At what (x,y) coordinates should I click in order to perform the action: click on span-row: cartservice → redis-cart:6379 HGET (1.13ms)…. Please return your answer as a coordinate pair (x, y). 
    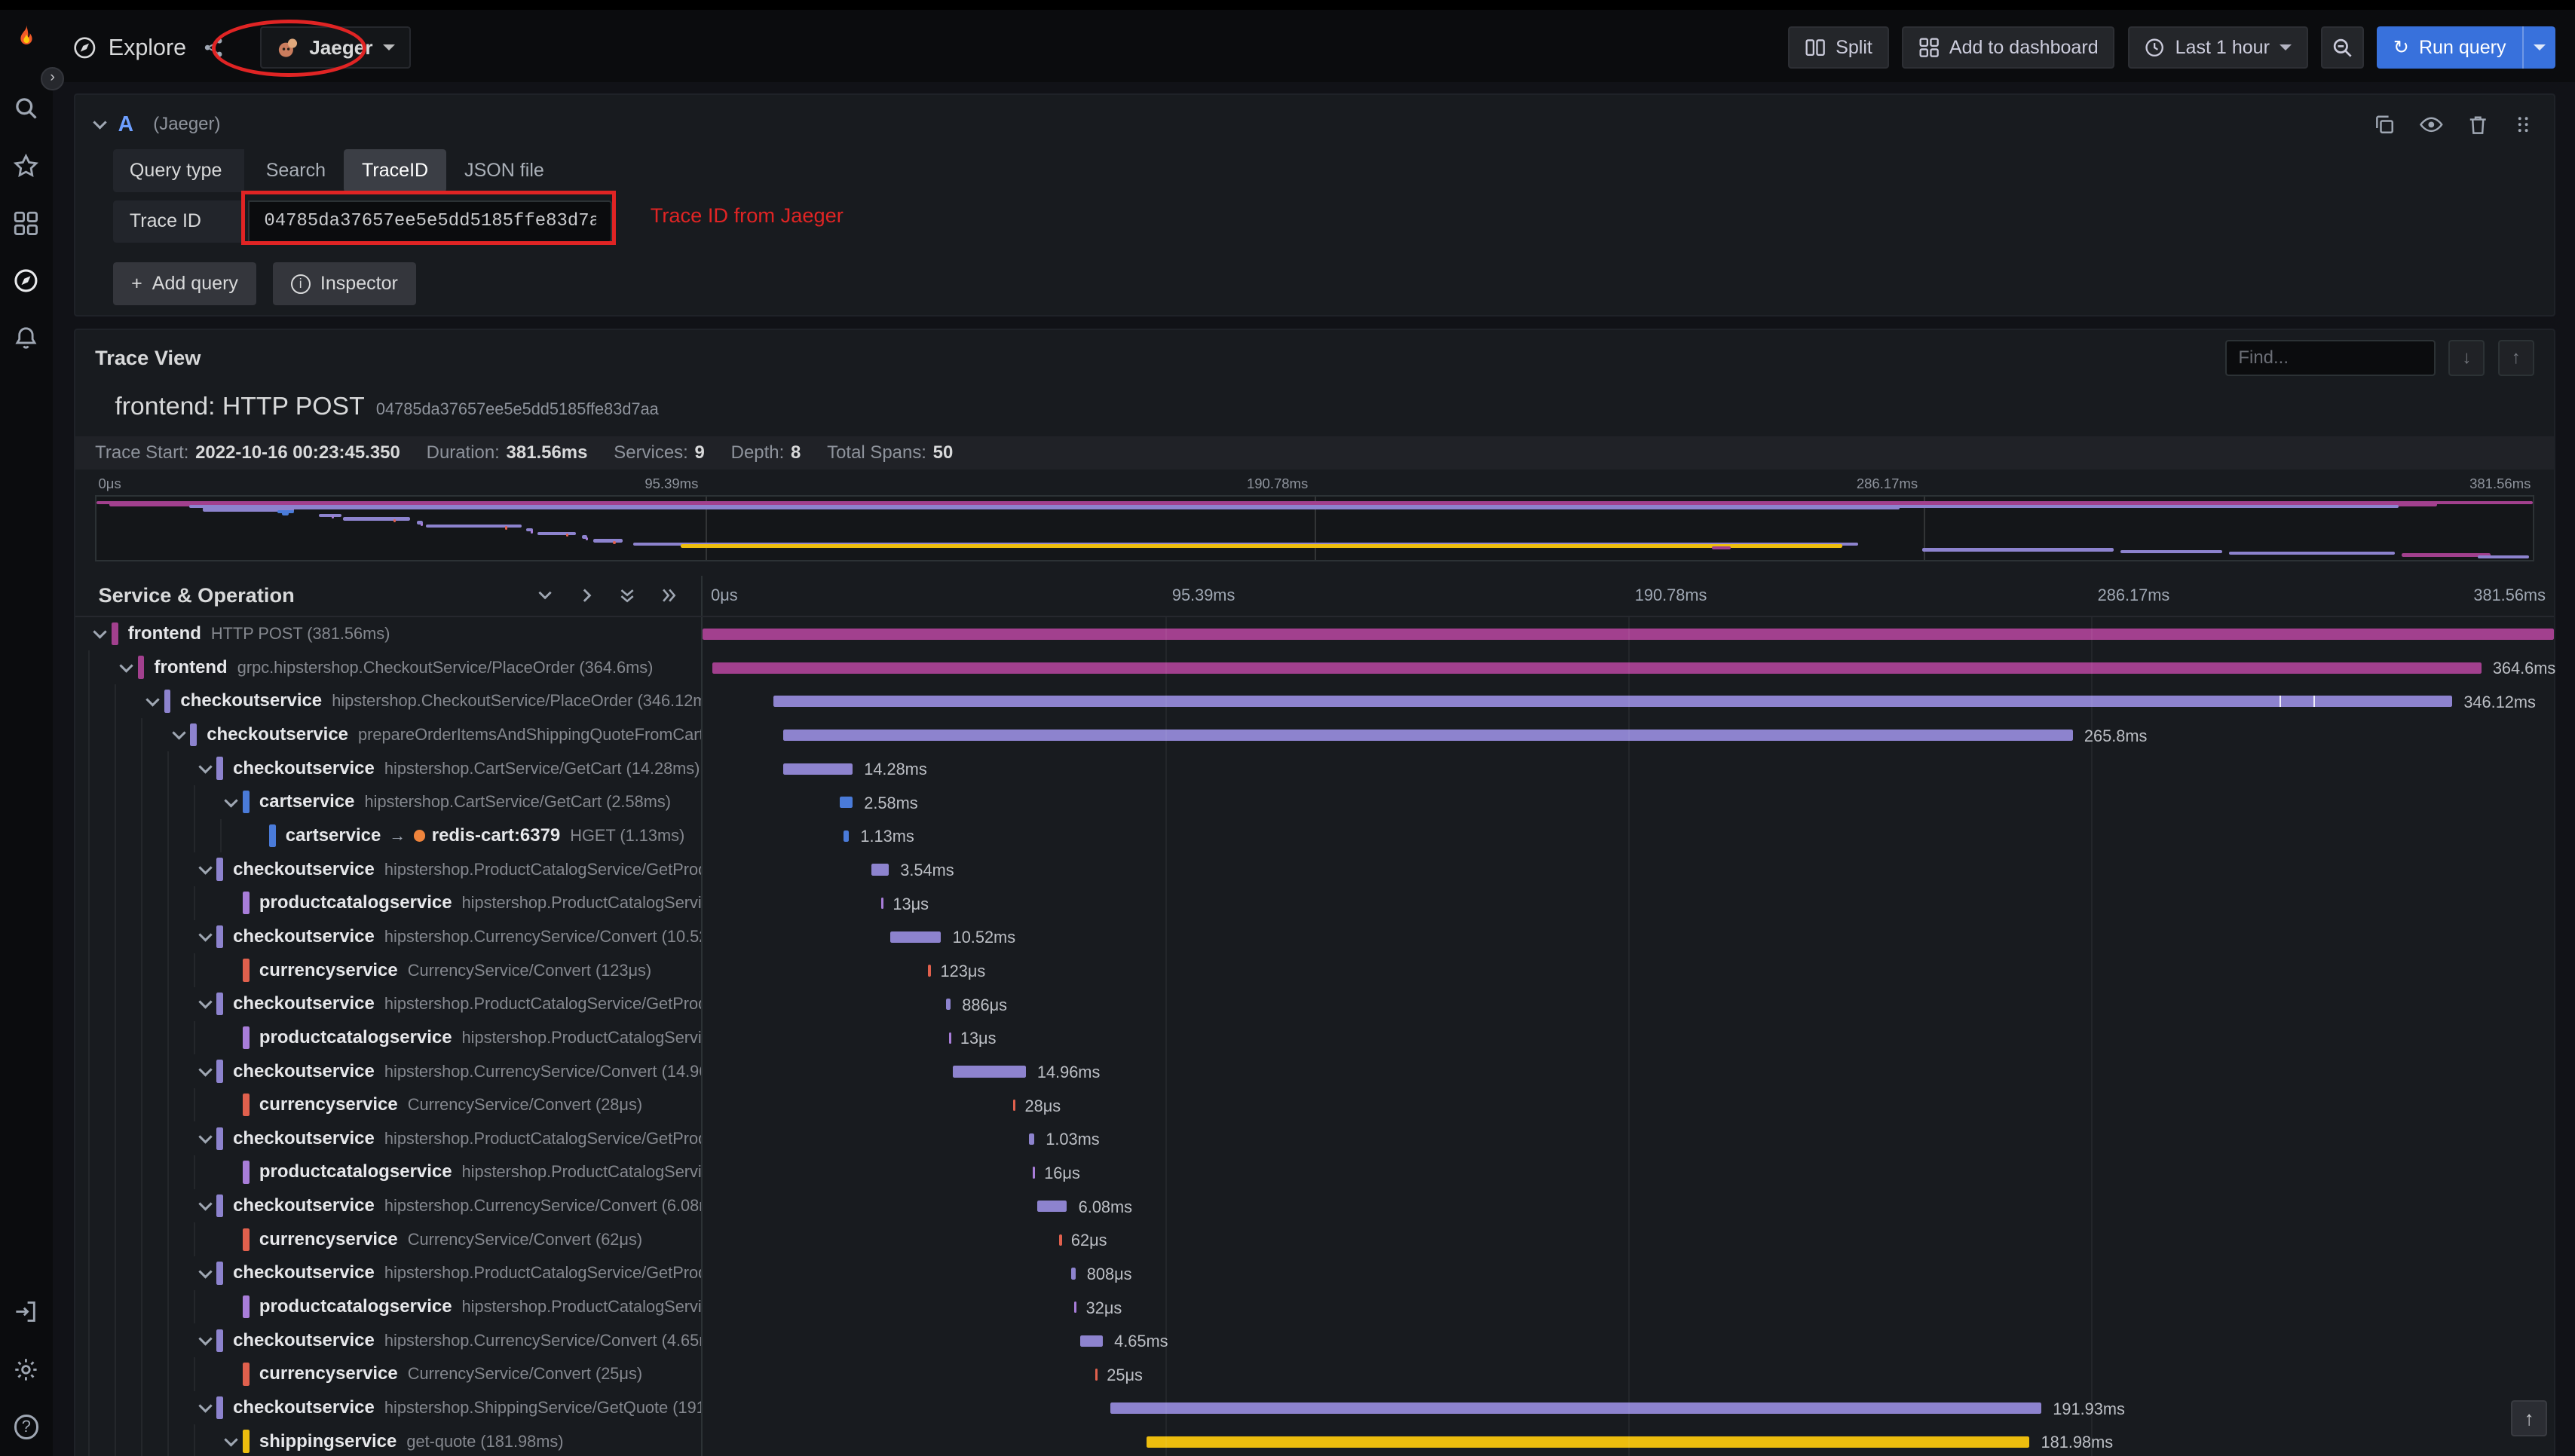
    Looking at the image, I should click on (1314, 835).